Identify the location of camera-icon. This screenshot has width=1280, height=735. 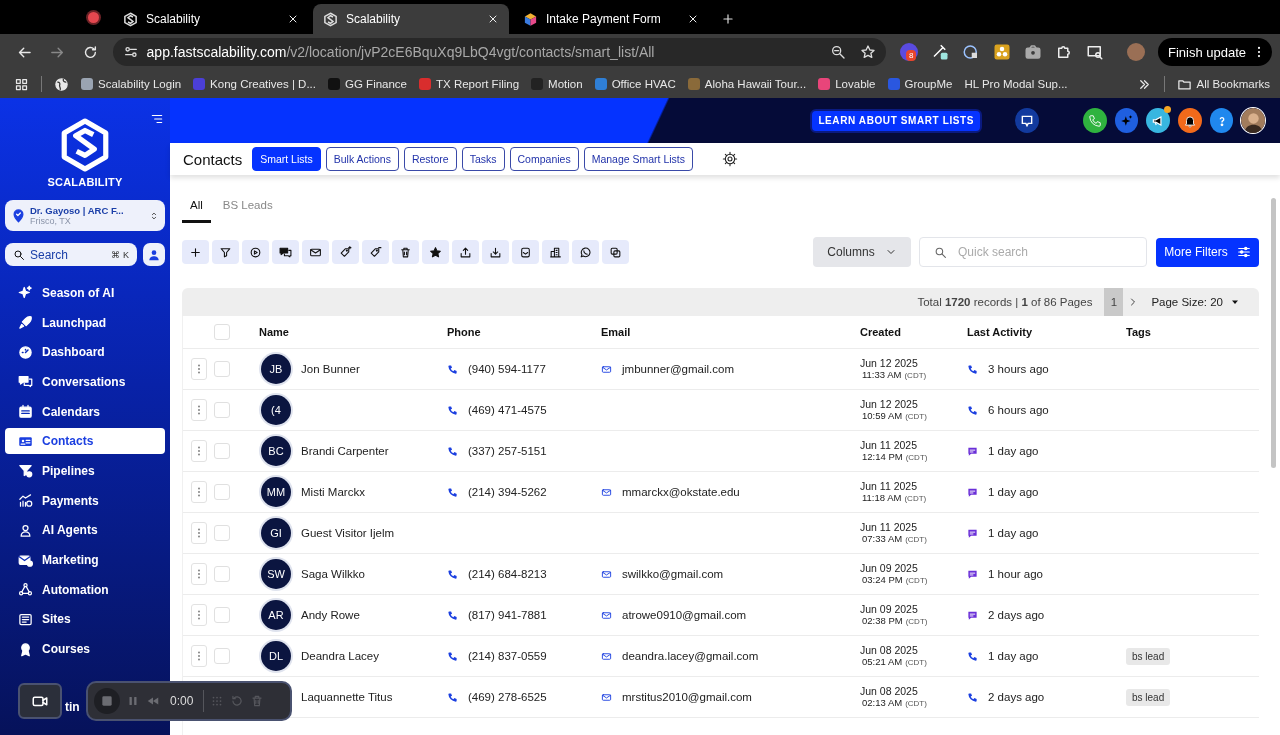
(1032, 52).